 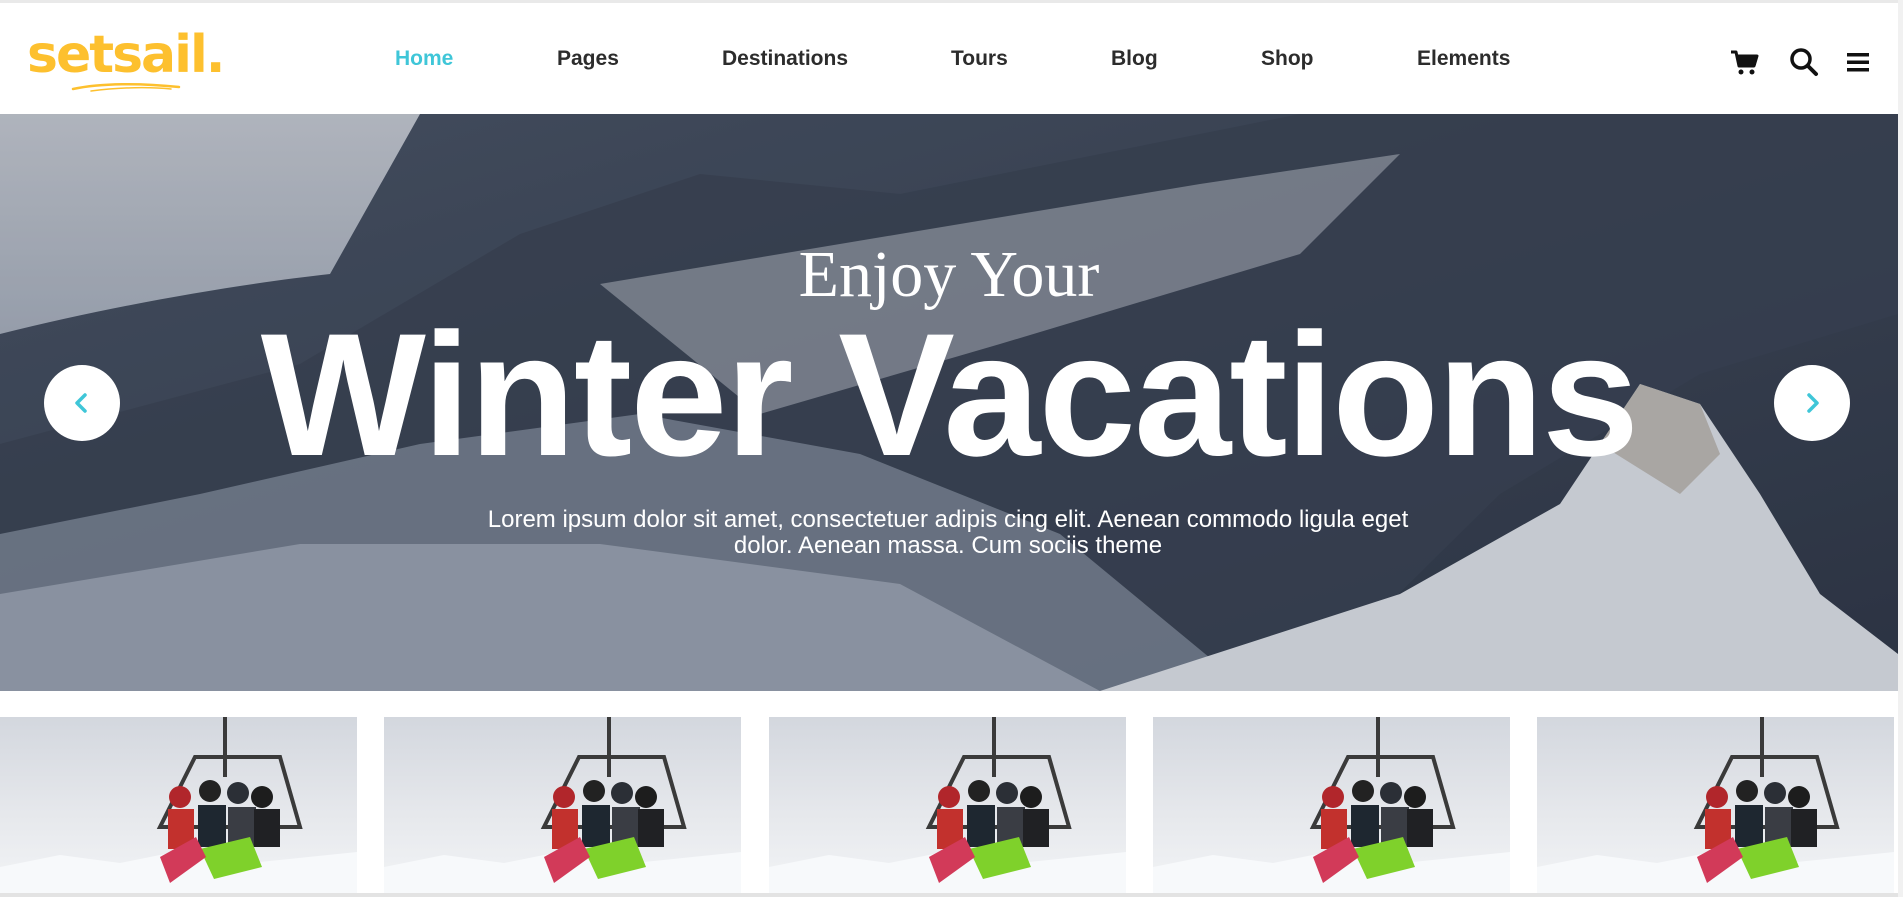 I want to click on bottom-divider, so click(x=949, y=895).